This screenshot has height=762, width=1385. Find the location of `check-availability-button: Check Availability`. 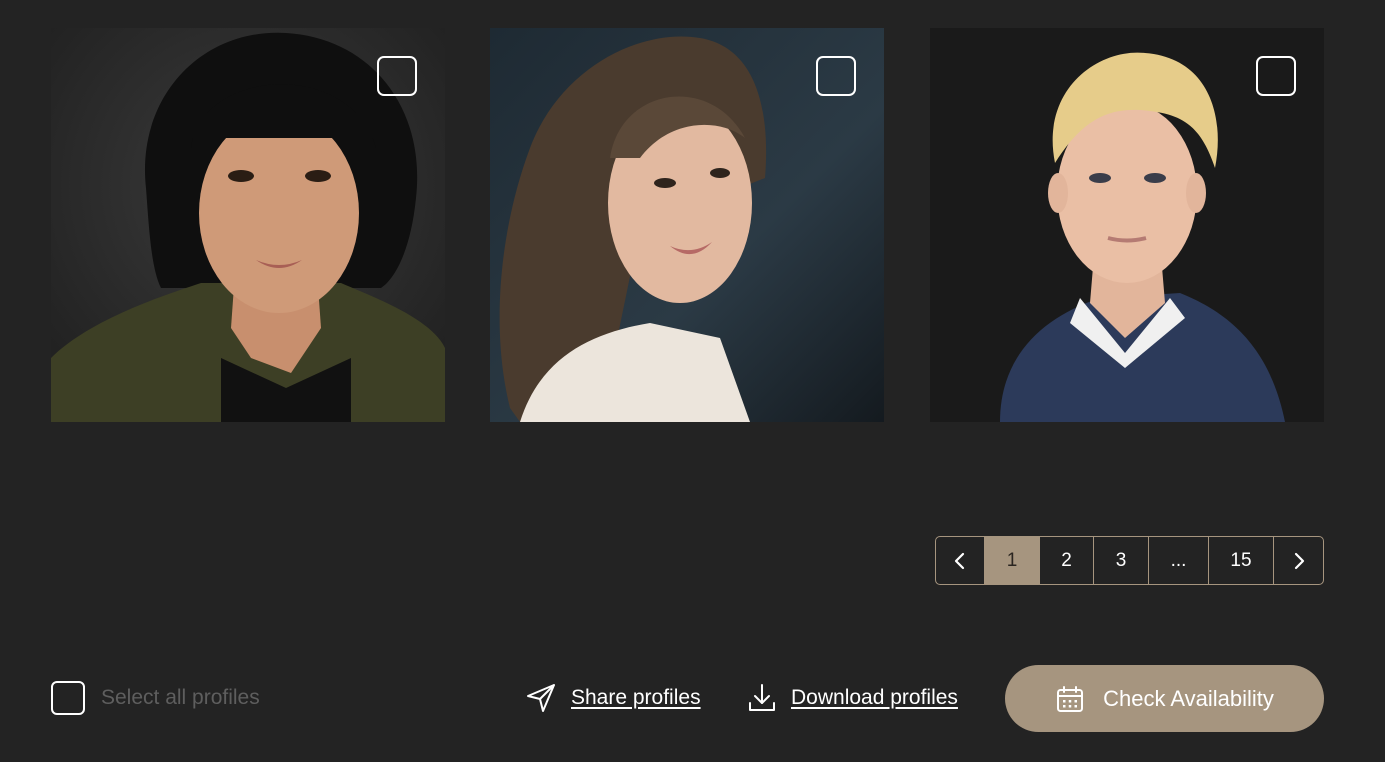

check-availability-button: Check Availability is located at coordinates (1164, 698).